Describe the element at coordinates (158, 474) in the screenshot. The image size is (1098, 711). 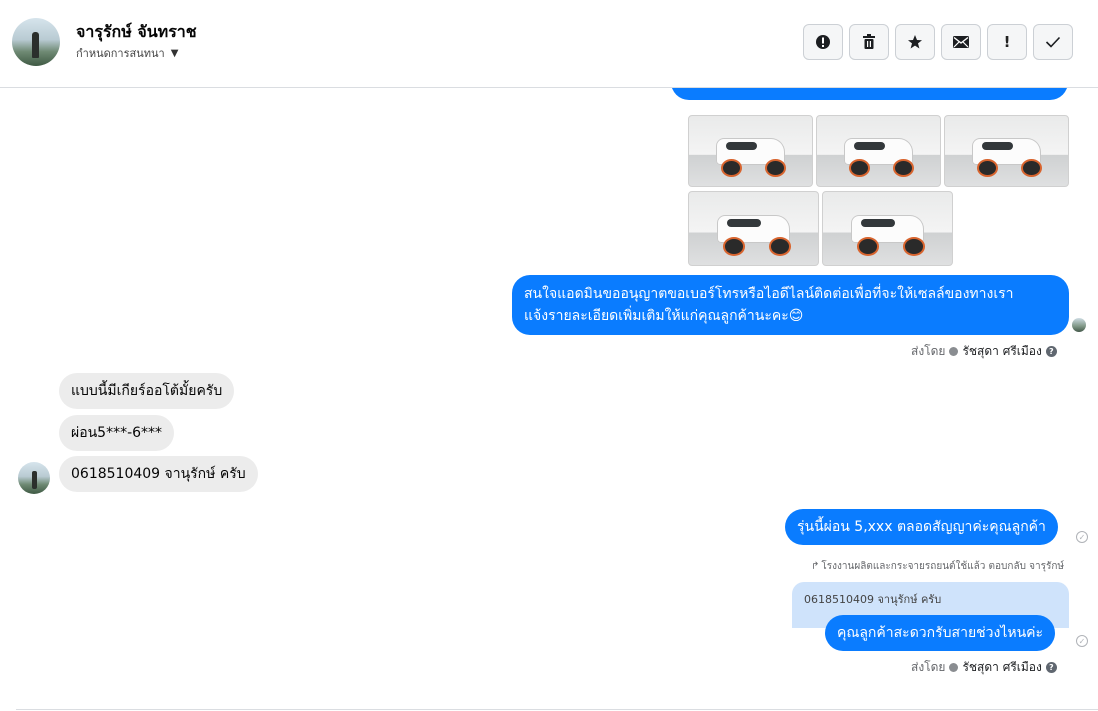
I see `incoming-message: 0618510409 จานุรักษ์ ครับ` at that location.